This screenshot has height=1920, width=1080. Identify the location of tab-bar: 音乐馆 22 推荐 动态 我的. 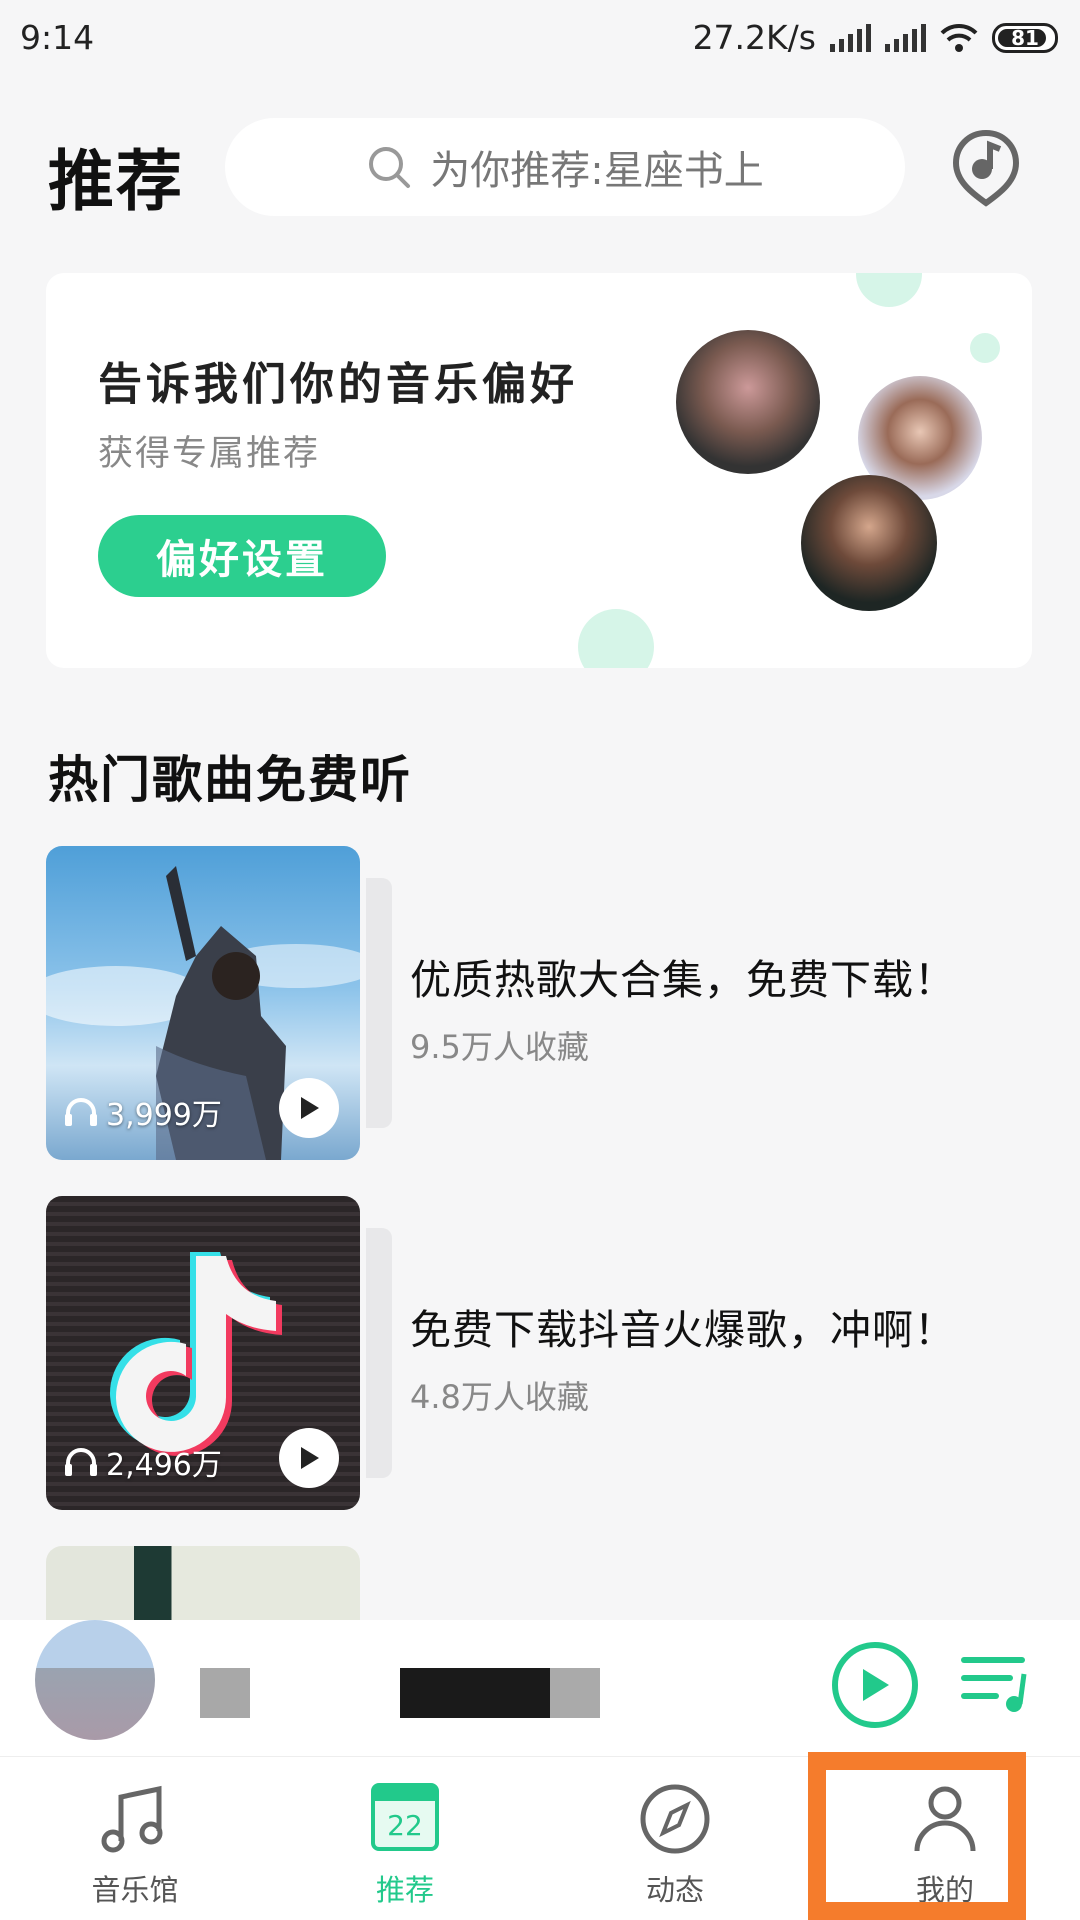
(540, 1838).